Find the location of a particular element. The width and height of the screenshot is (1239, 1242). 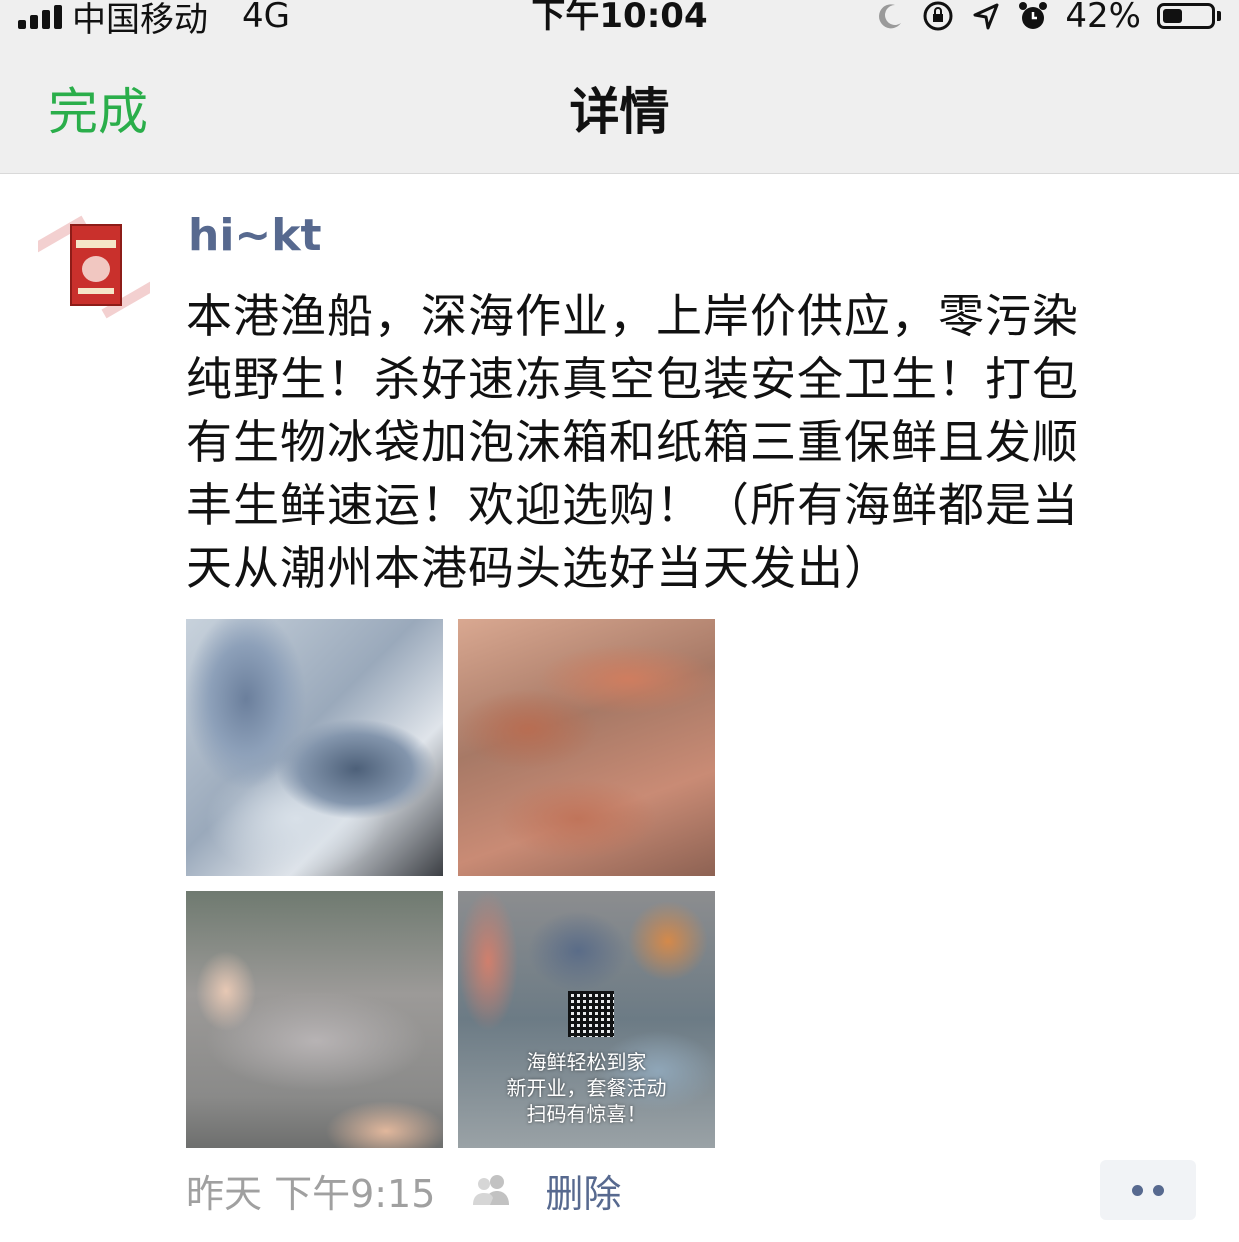

photo-seafood-collage: 海鲜轻松到家 新开业，套餐活动 扫码有惊喜！ is located at coordinates (586, 1019).